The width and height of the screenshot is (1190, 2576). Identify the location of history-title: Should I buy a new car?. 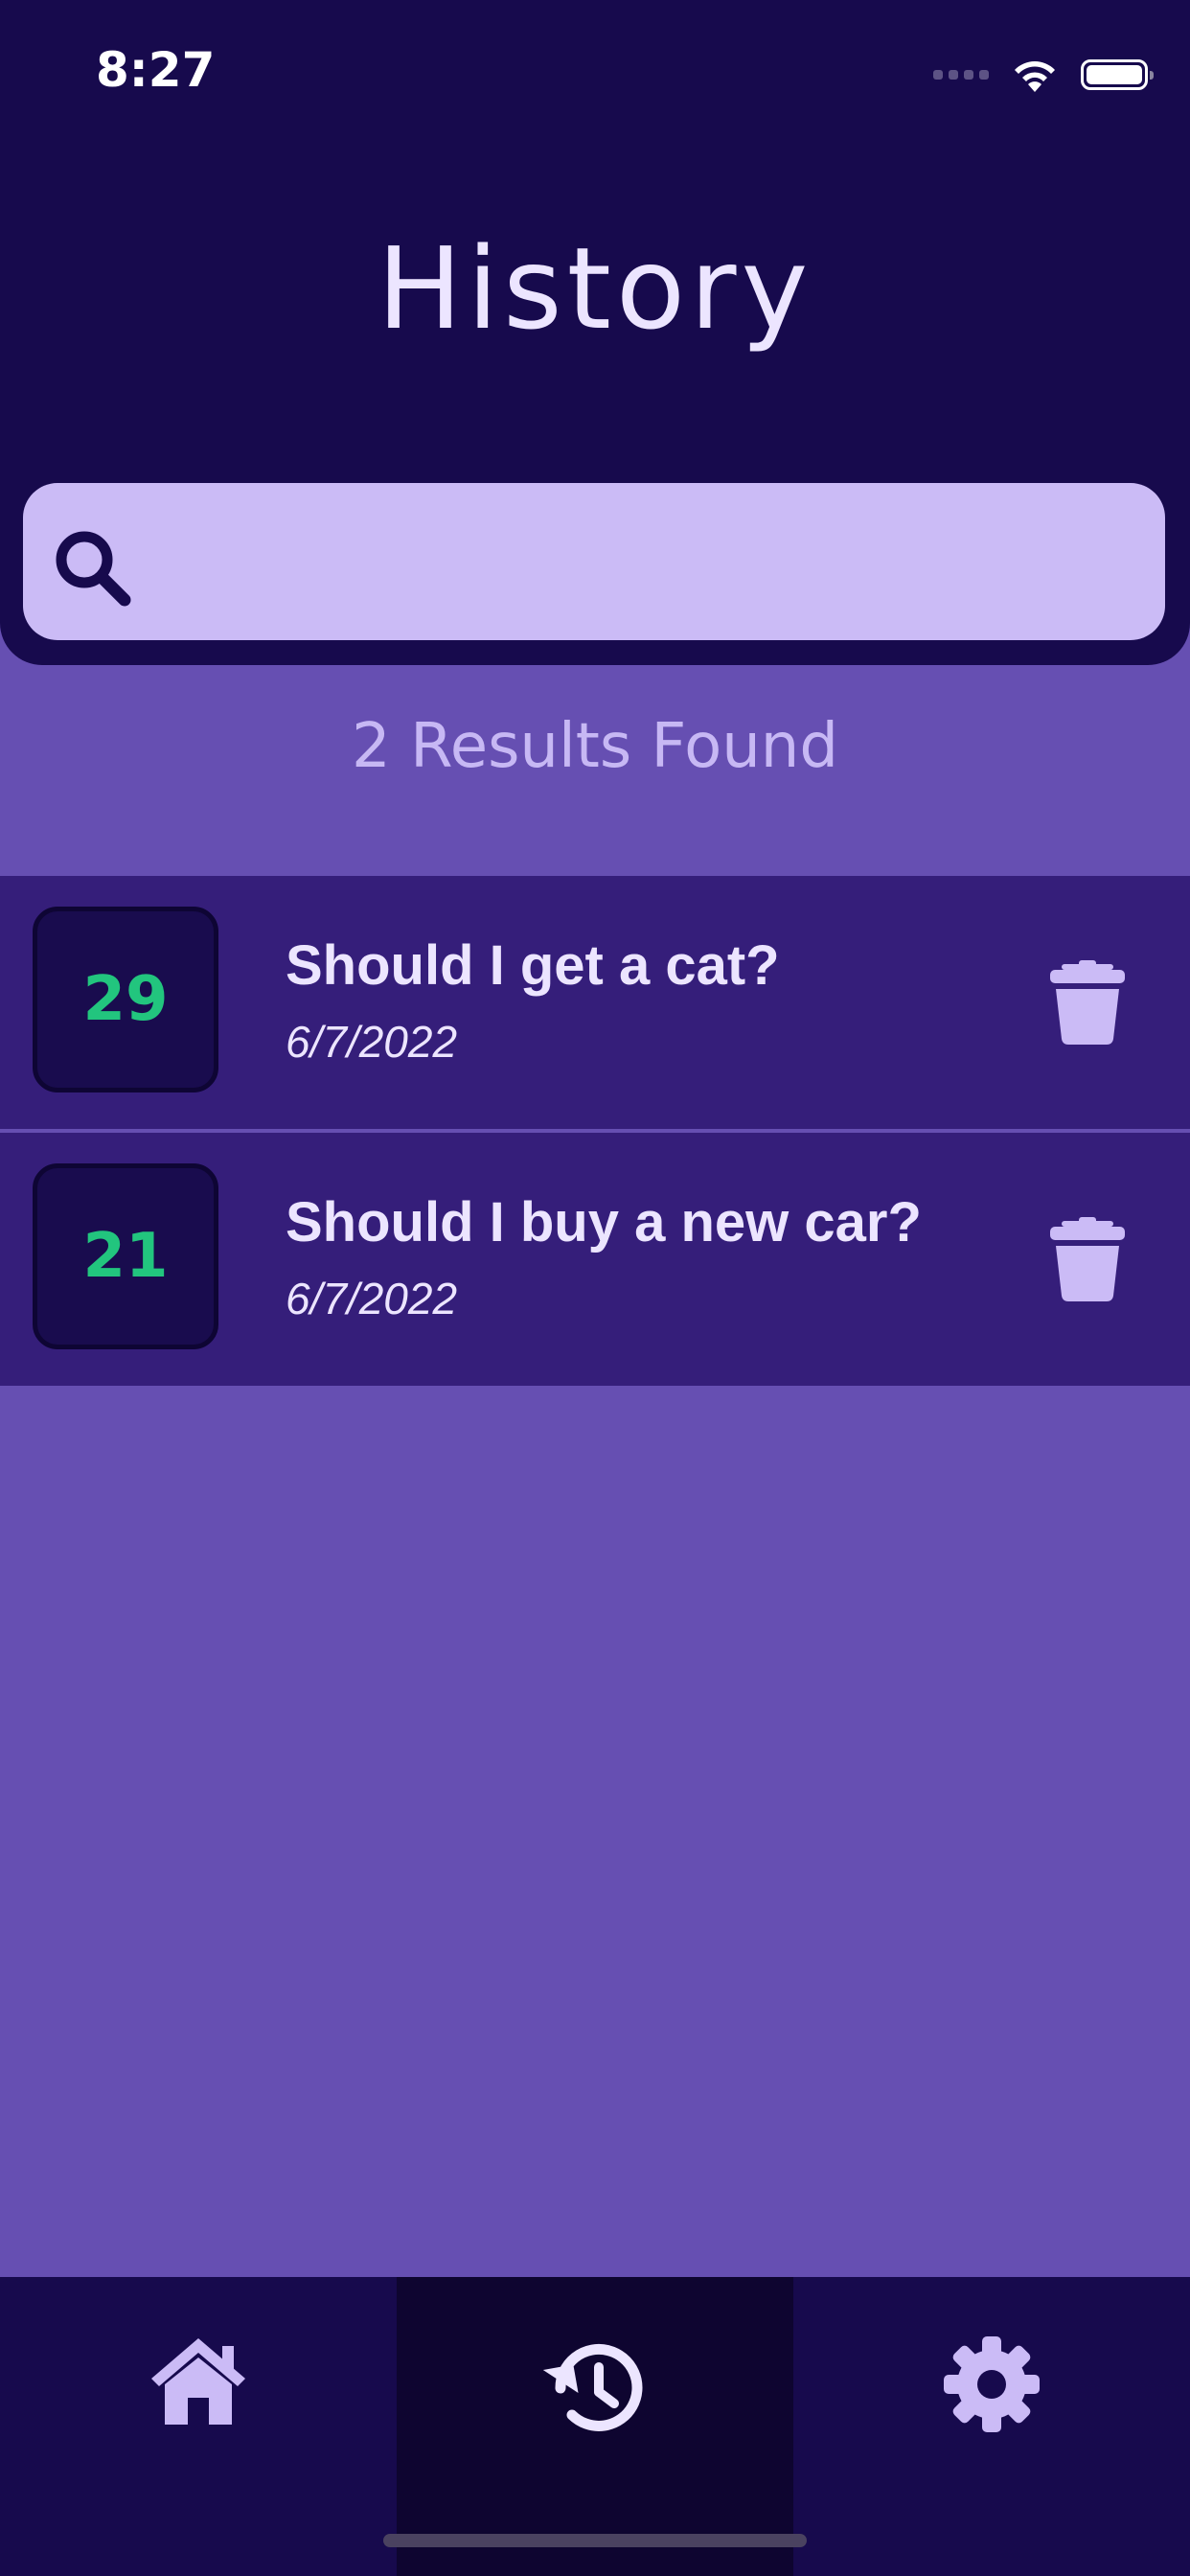
(604, 1222).